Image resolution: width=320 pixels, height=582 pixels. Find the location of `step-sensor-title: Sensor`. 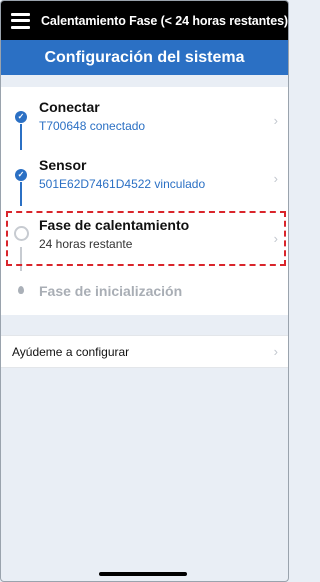

step-sensor-title: Sensor is located at coordinates (63, 165).